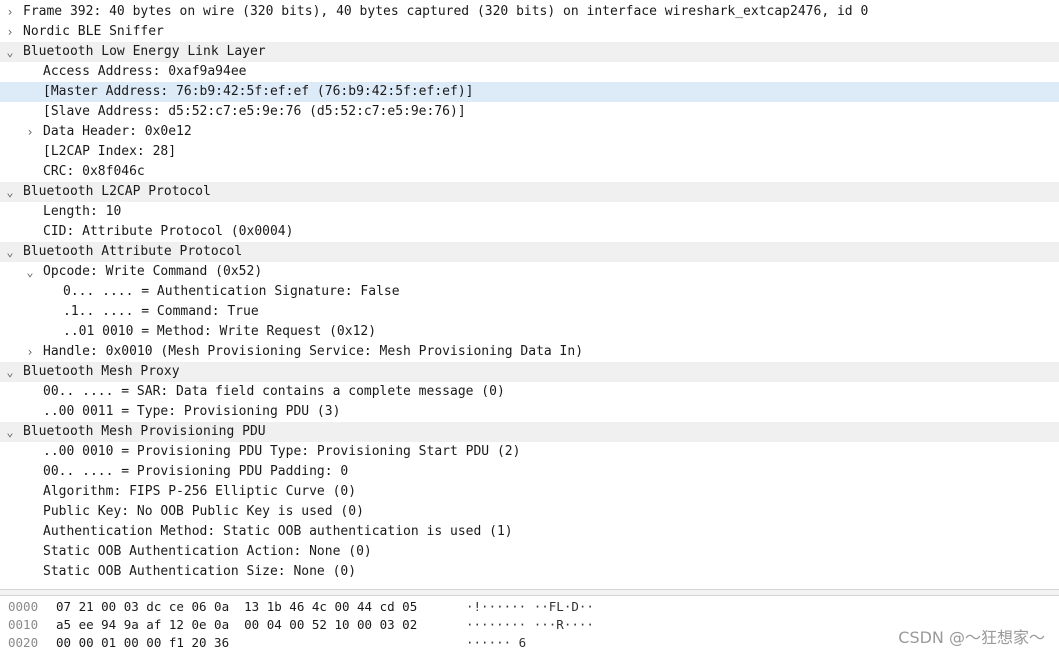  I want to click on hex-bytes: 00 00 01 00 00 f1 20 36, so click(143, 642).